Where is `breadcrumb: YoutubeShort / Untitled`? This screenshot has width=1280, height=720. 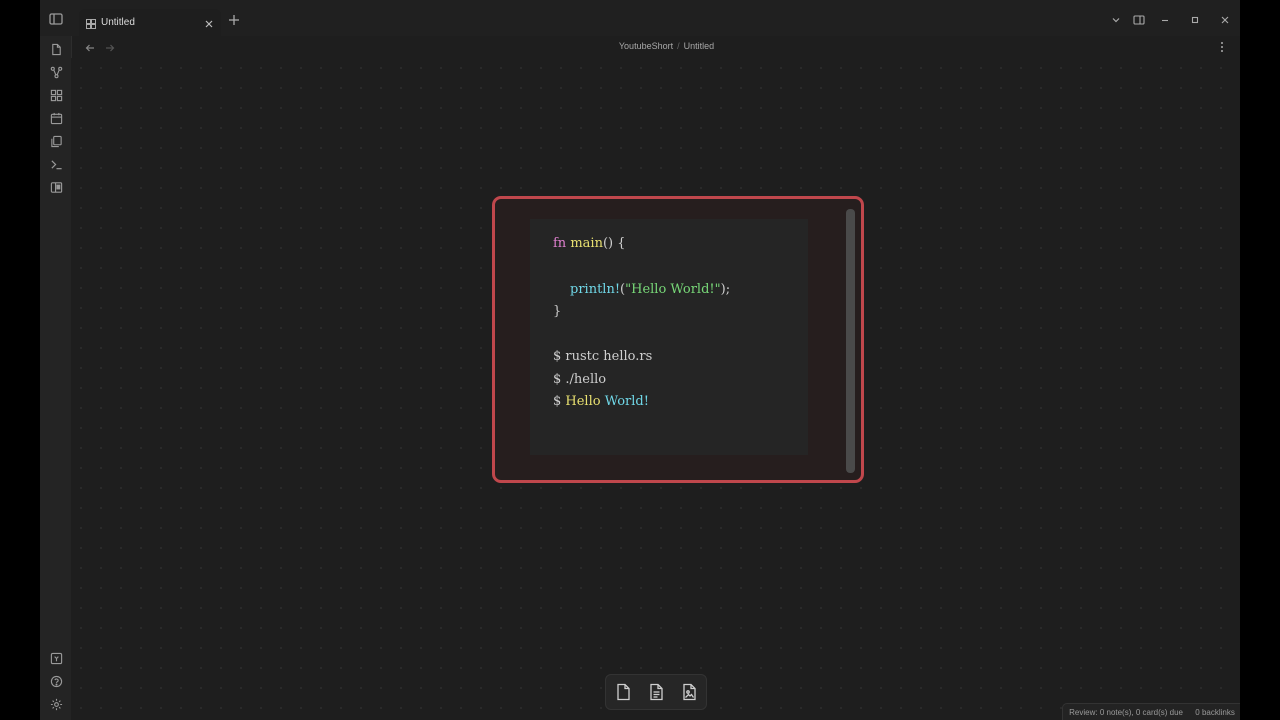 breadcrumb: YoutubeShort / Untitled is located at coordinates (640, 46).